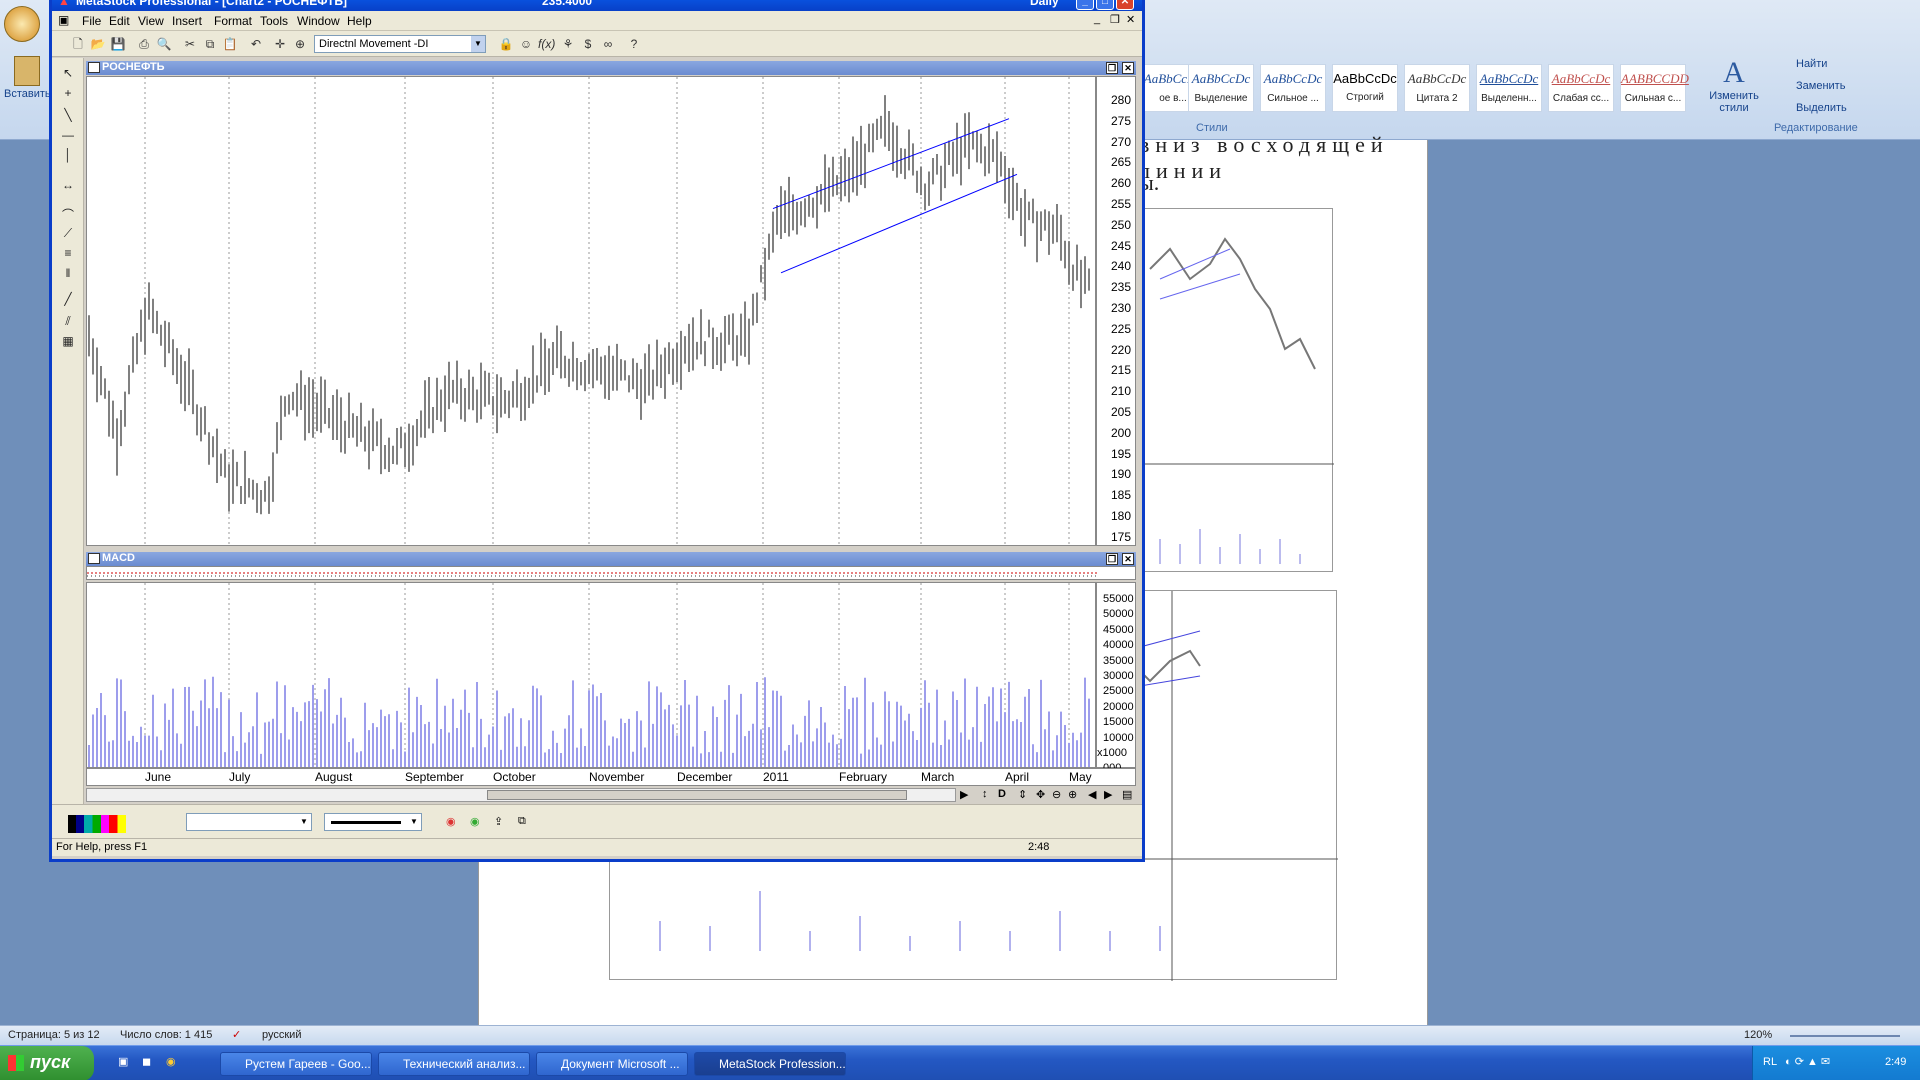 The image size is (1920, 1080). Describe the element at coordinates (47, 1063) in the screenshot. I see `start-button: пуск` at that location.